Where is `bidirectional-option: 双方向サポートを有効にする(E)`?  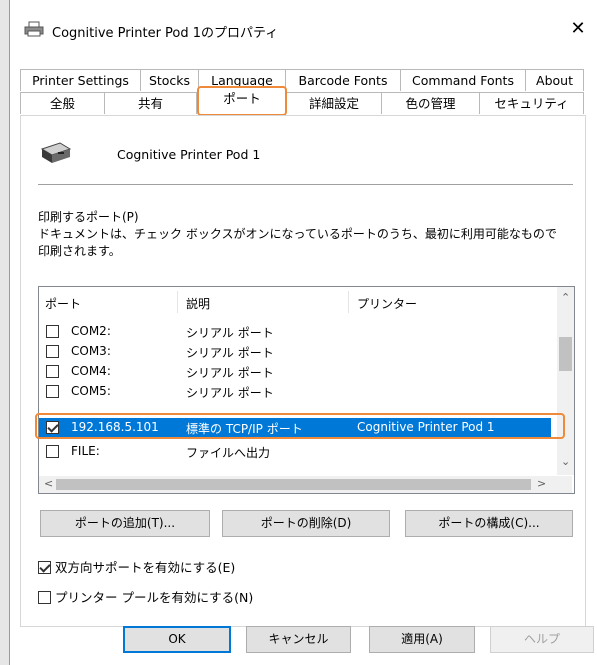 bidirectional-option: 双方向サポートを有効にする(E) is located at coordinates (136, 566).